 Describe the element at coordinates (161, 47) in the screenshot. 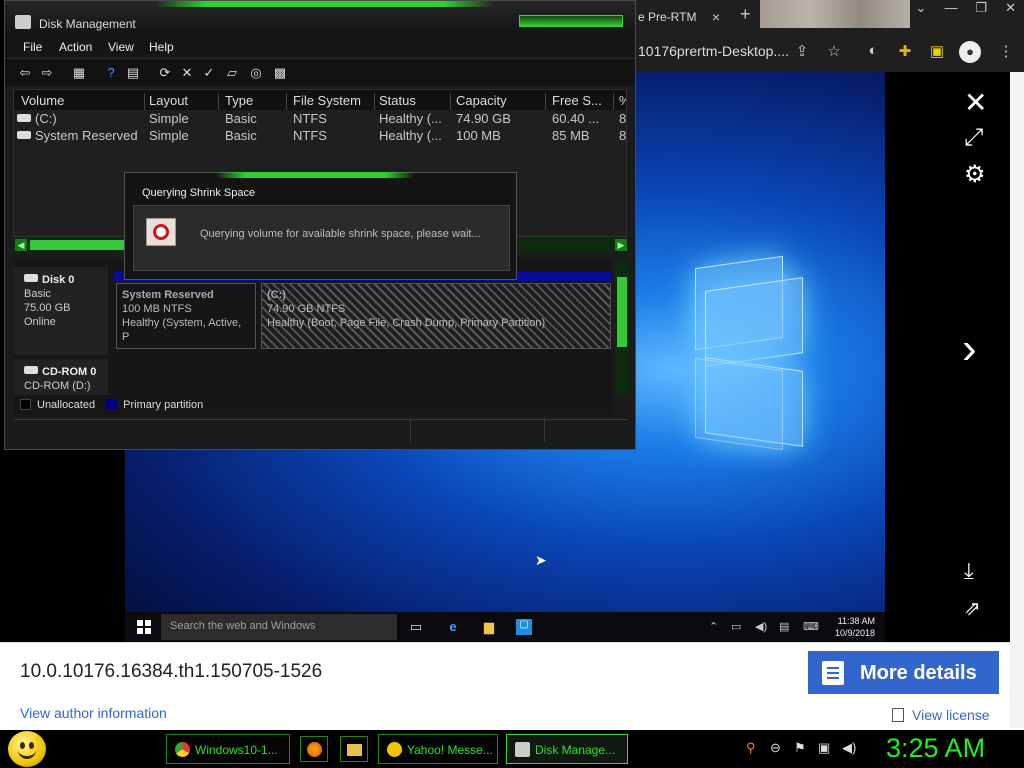

I see `menu-help: Help` at that location.